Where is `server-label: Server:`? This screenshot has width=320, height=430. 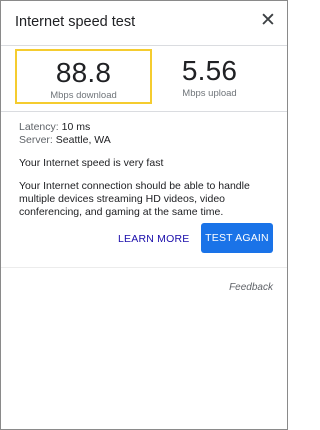 server-label: Server: is located at coordinates (36, 140).